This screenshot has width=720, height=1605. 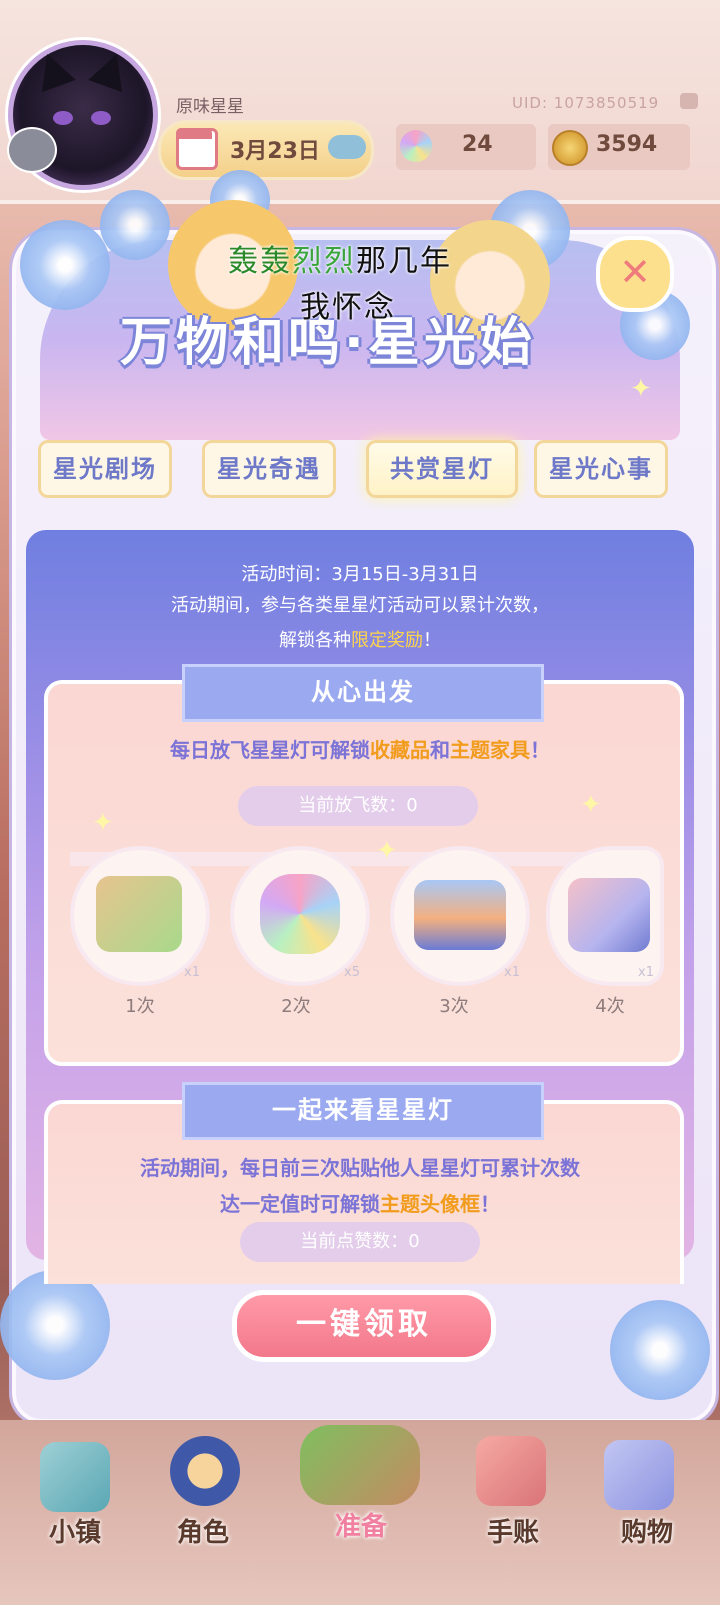 What do you see at coordinates (586, 103) in the screenshot?
I see `player-uid: UID: 1073850519` at bounding box center [586, 103].